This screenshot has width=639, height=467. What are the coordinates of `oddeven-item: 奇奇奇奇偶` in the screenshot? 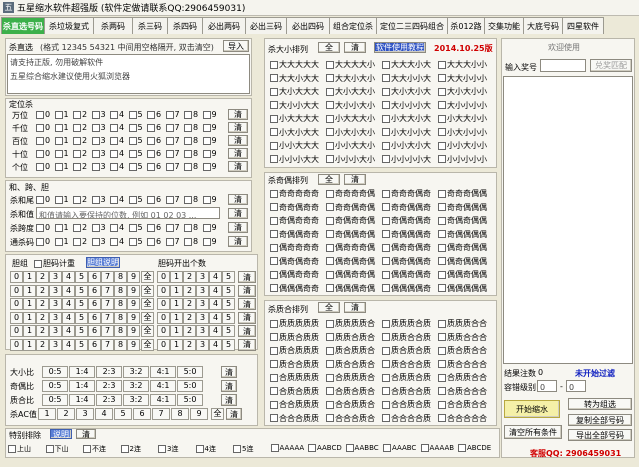 It's located at (350, 193).